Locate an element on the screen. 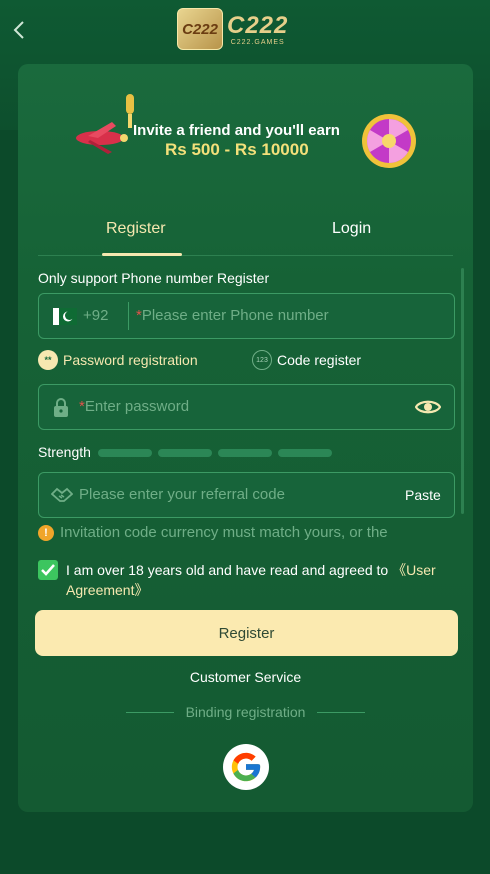  top-bar: C222 C222 C222.GAMES is located at coordinates (245, 32).